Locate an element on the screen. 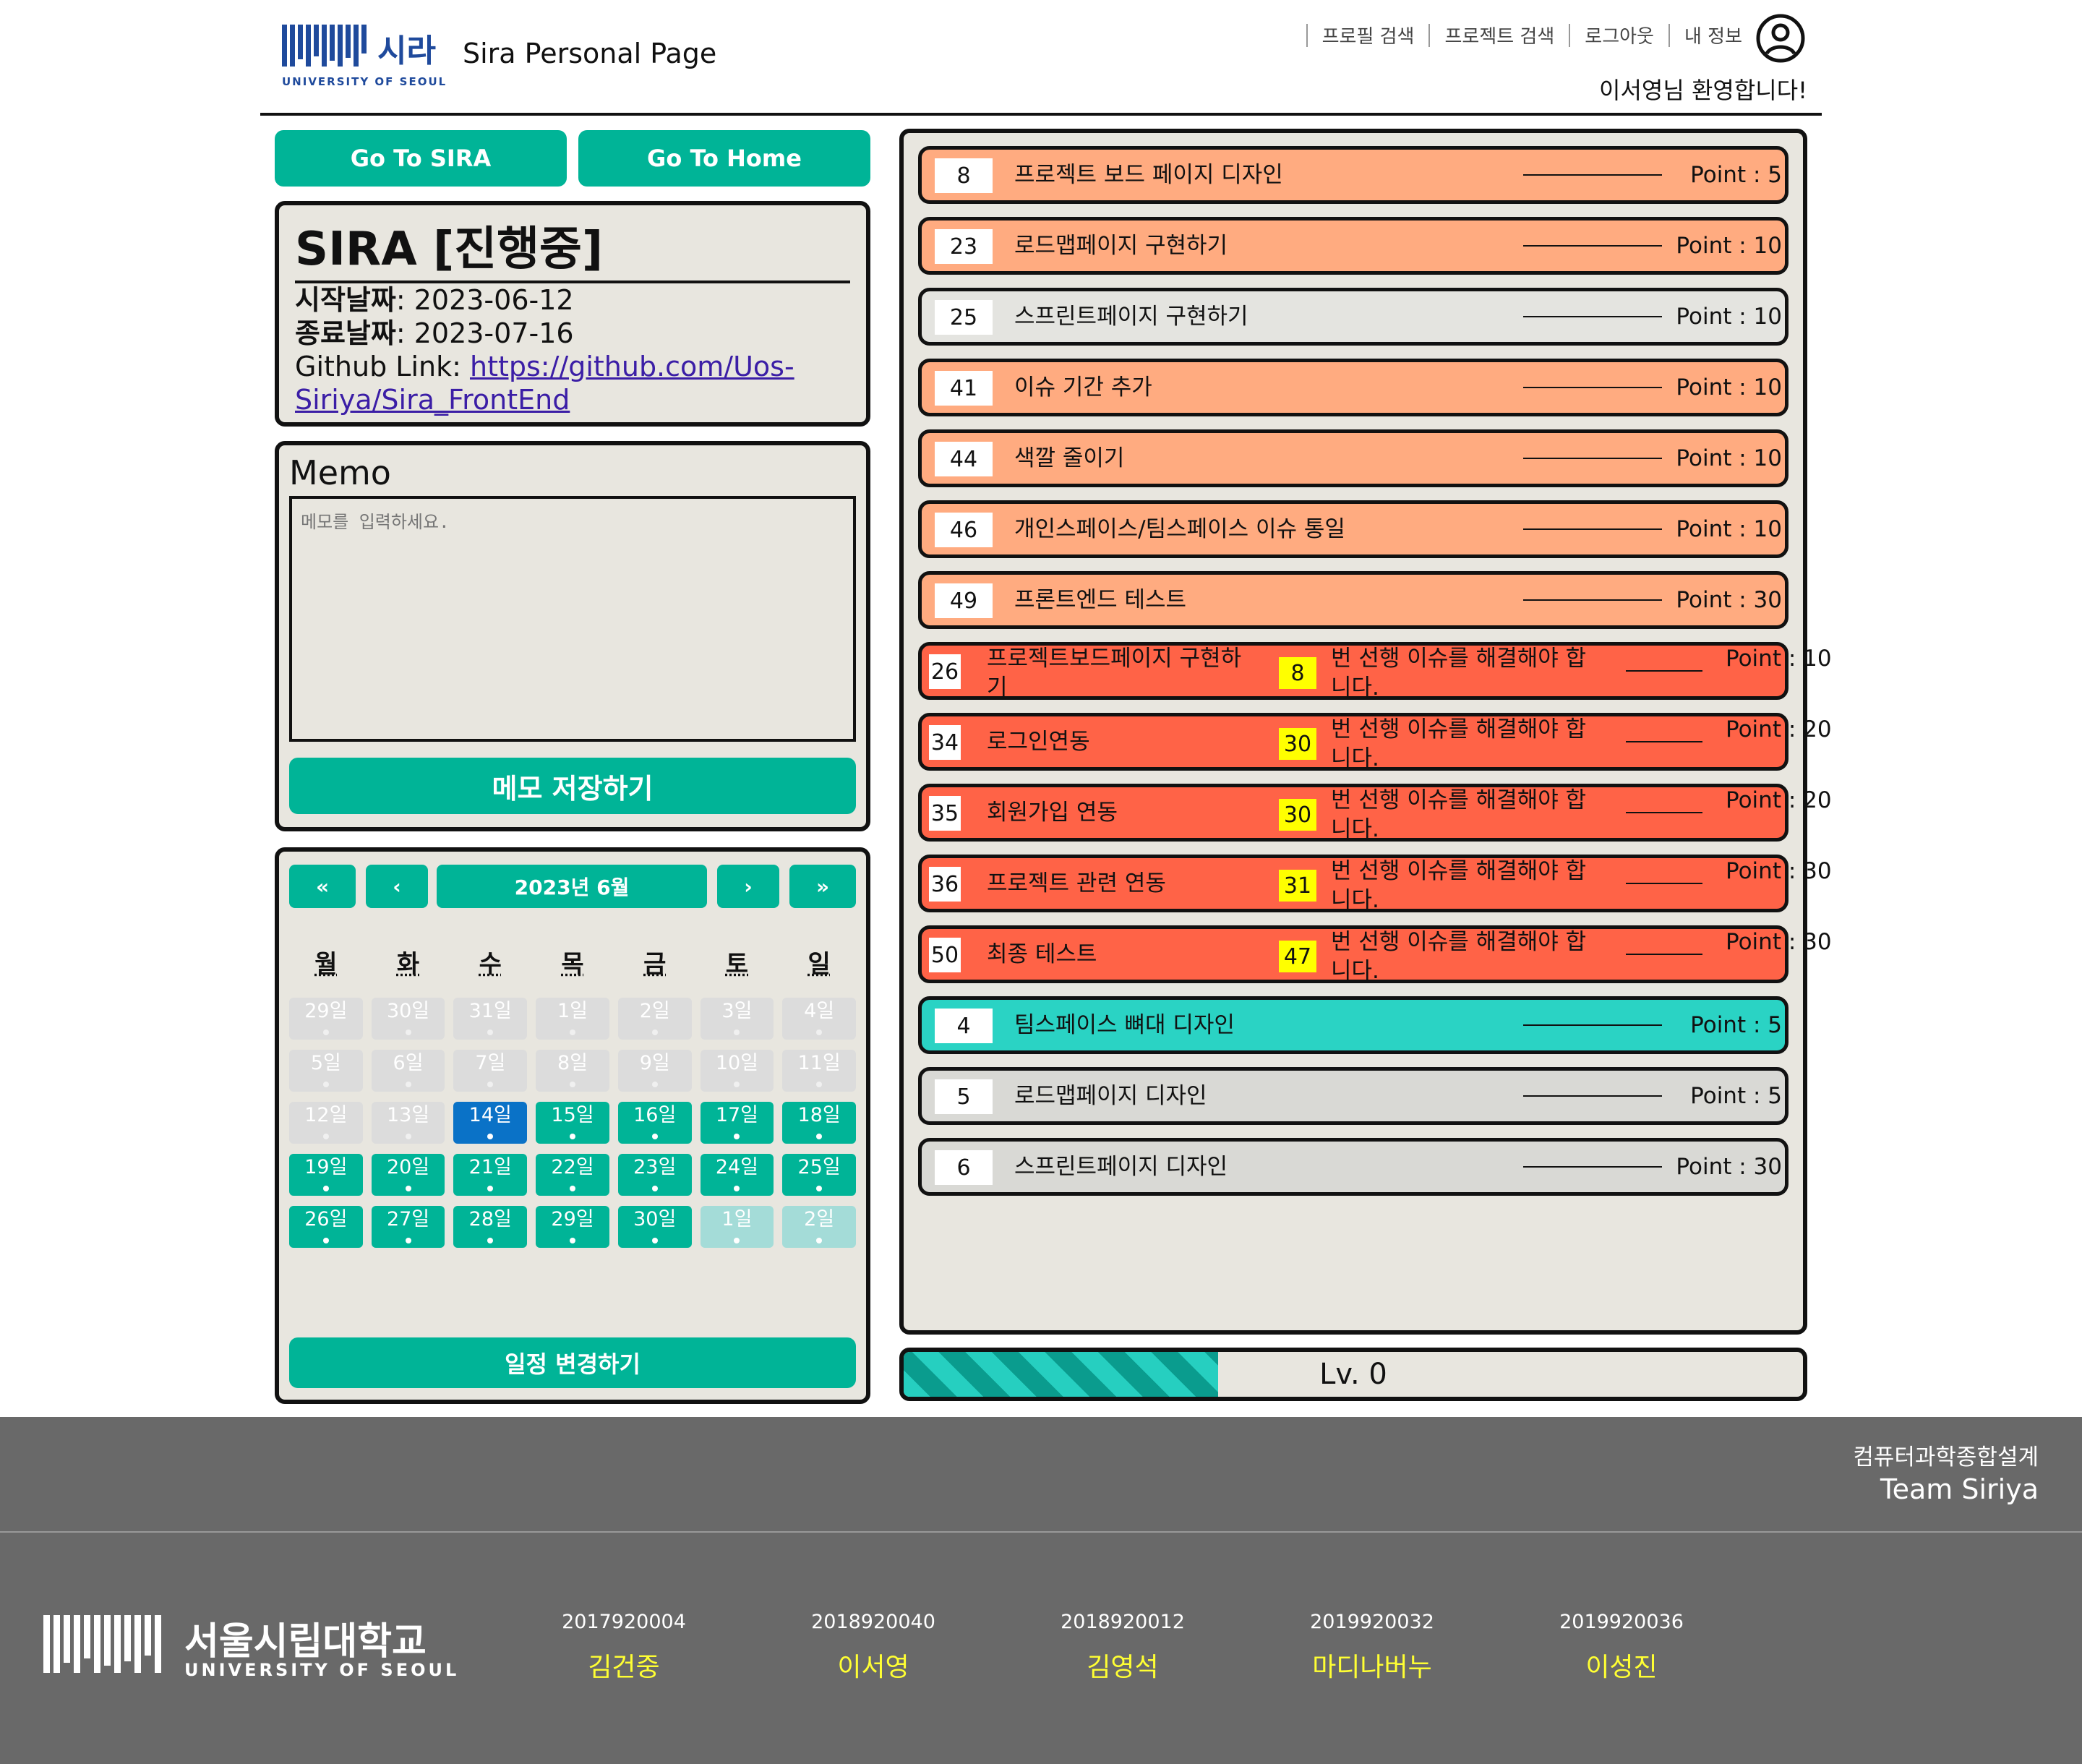 The height and width of the screenshot is (1764, 2082). calendar-day: 12일 is located at coordinates (326, 1123).